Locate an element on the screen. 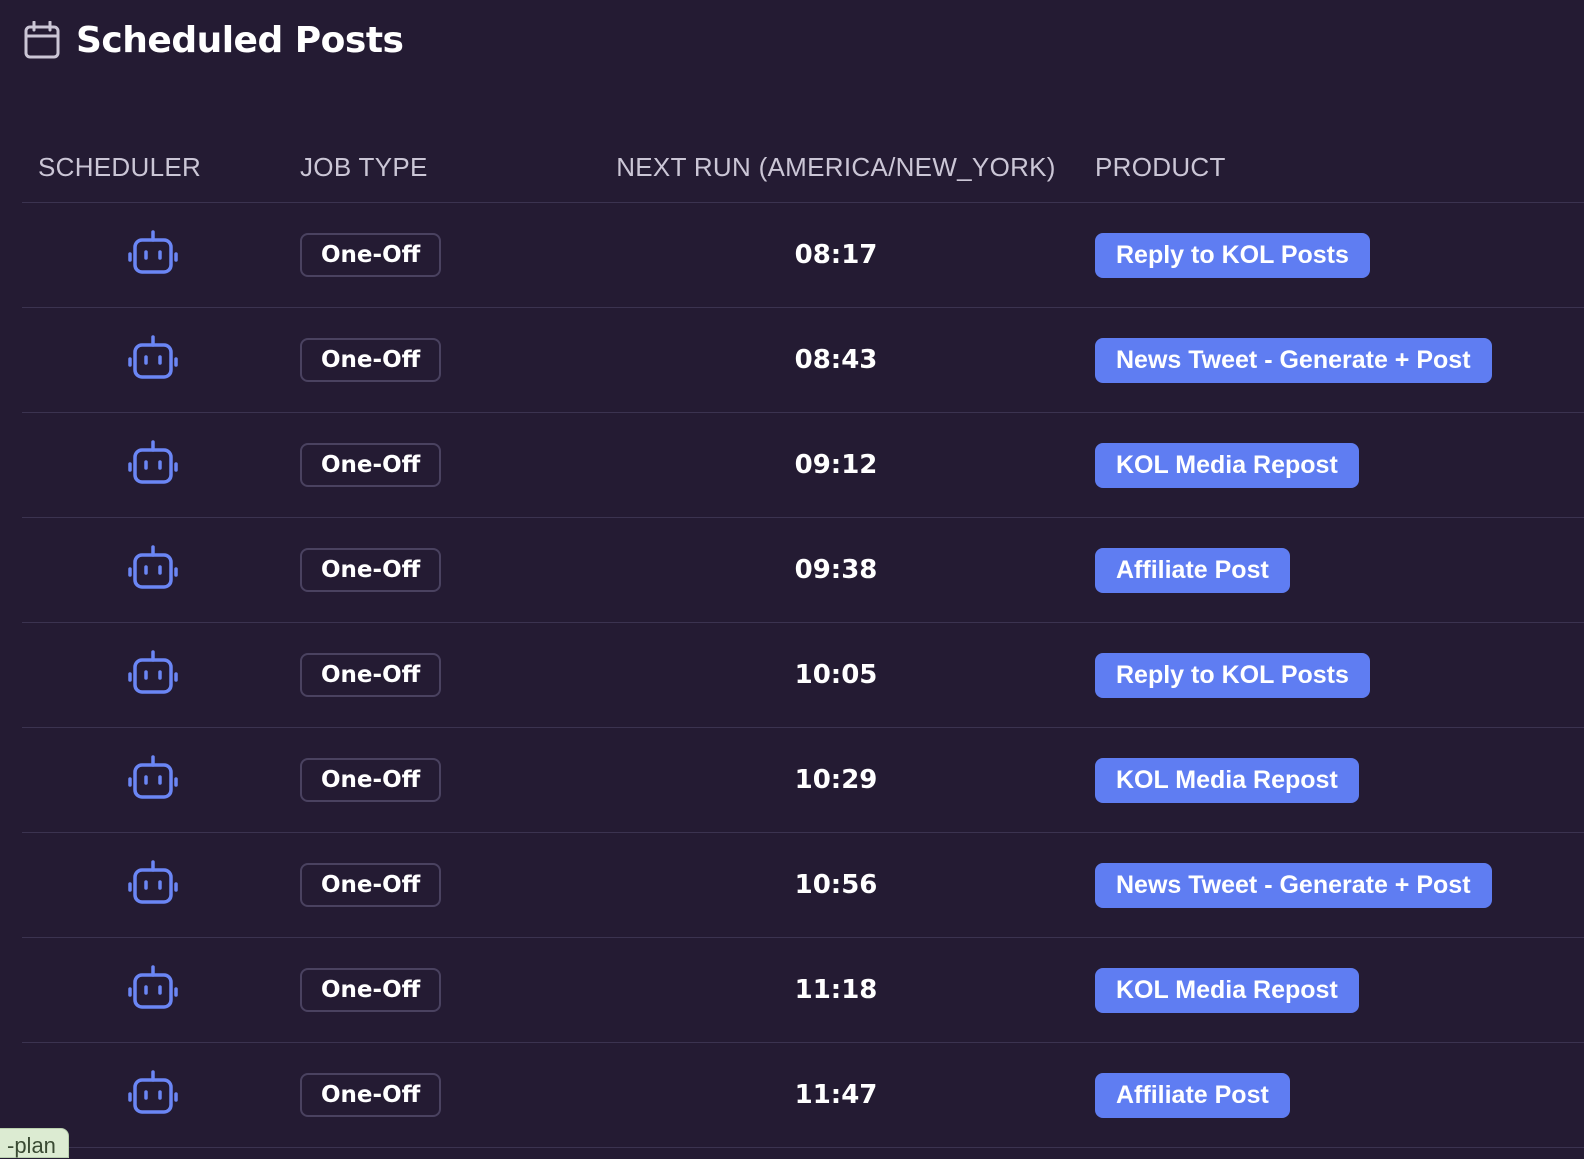 The image size is (1584, 1159). next-run-time: 09:12 is located at coordinates (836, 465).